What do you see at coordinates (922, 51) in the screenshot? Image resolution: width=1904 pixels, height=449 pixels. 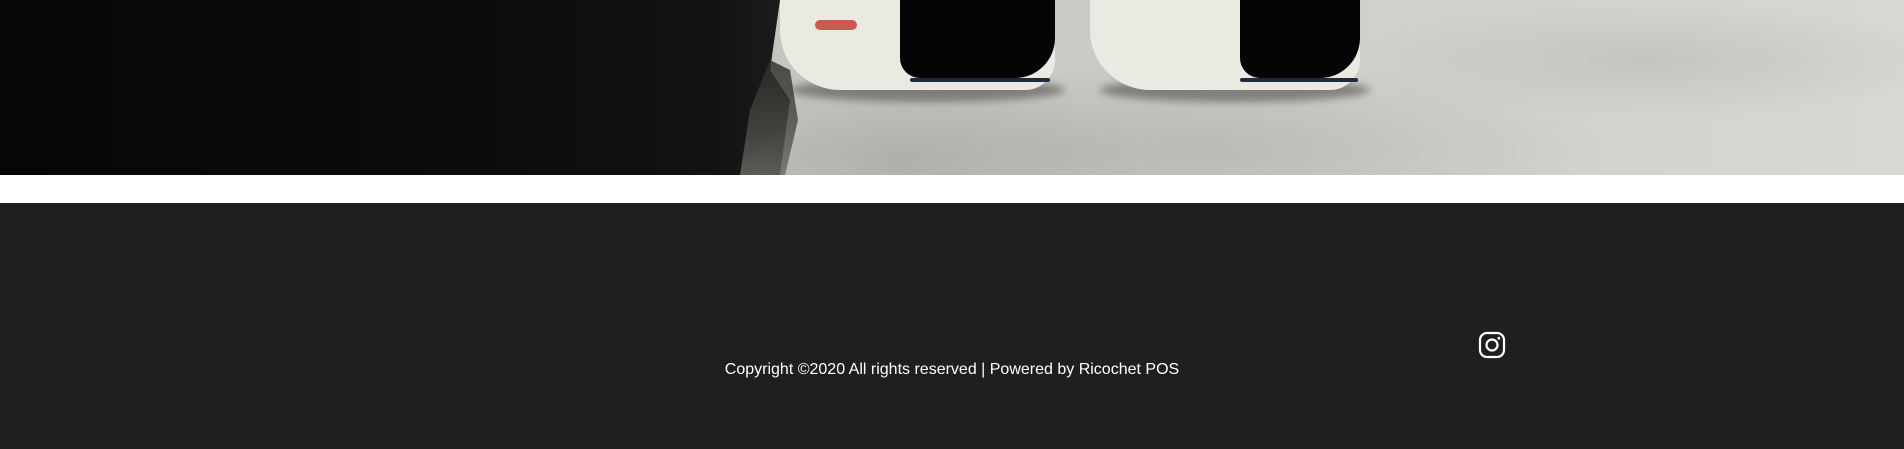 I see `left-shoe` at bounding box center [922, 51].